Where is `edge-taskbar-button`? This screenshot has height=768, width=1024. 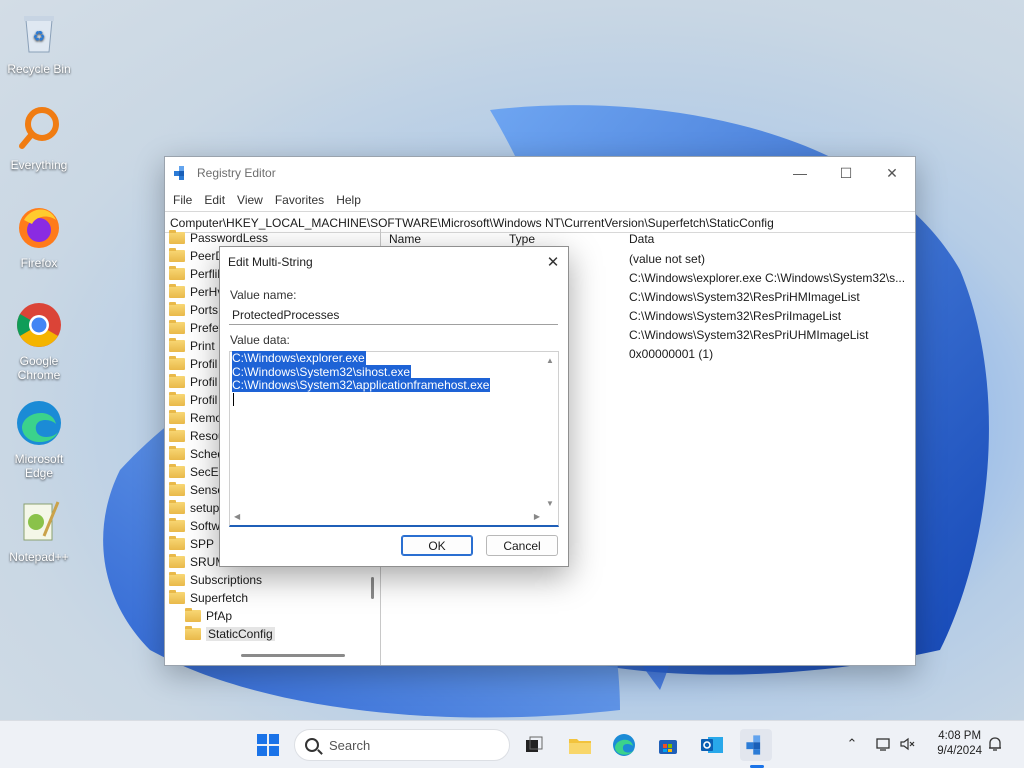 edge-taskbar-button is located at coordinates (624, 745).